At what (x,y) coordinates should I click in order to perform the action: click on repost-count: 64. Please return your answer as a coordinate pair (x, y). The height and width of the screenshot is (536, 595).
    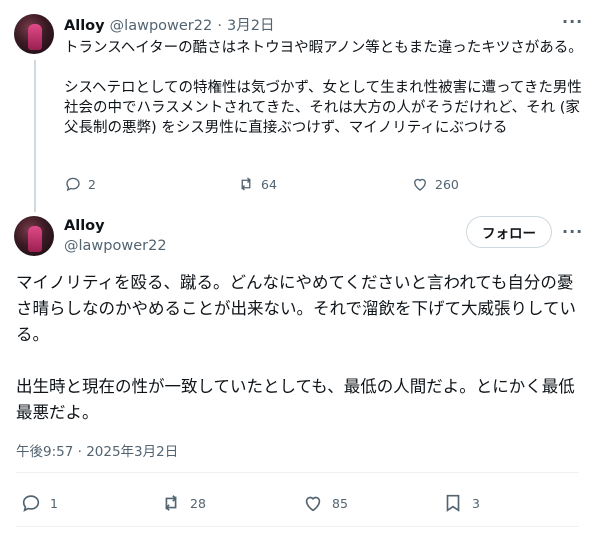
    Looking at the image, I should click on (269, 184).